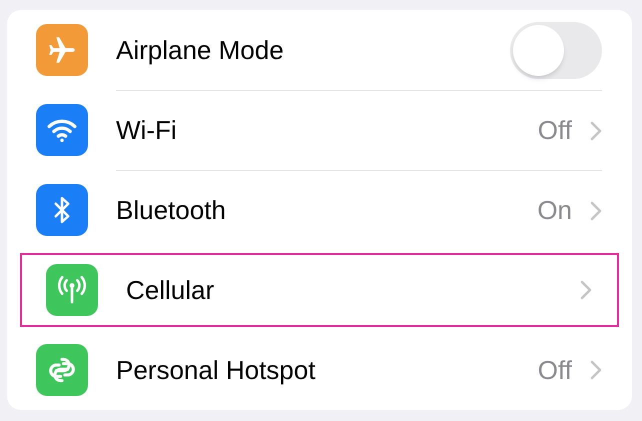 Image resolution: width=642 pixels, height=421 pixels. What do you see at coordinates (554, 210) in the screenshot?
I see `setting-value: On` at bounding box center [554, 210].